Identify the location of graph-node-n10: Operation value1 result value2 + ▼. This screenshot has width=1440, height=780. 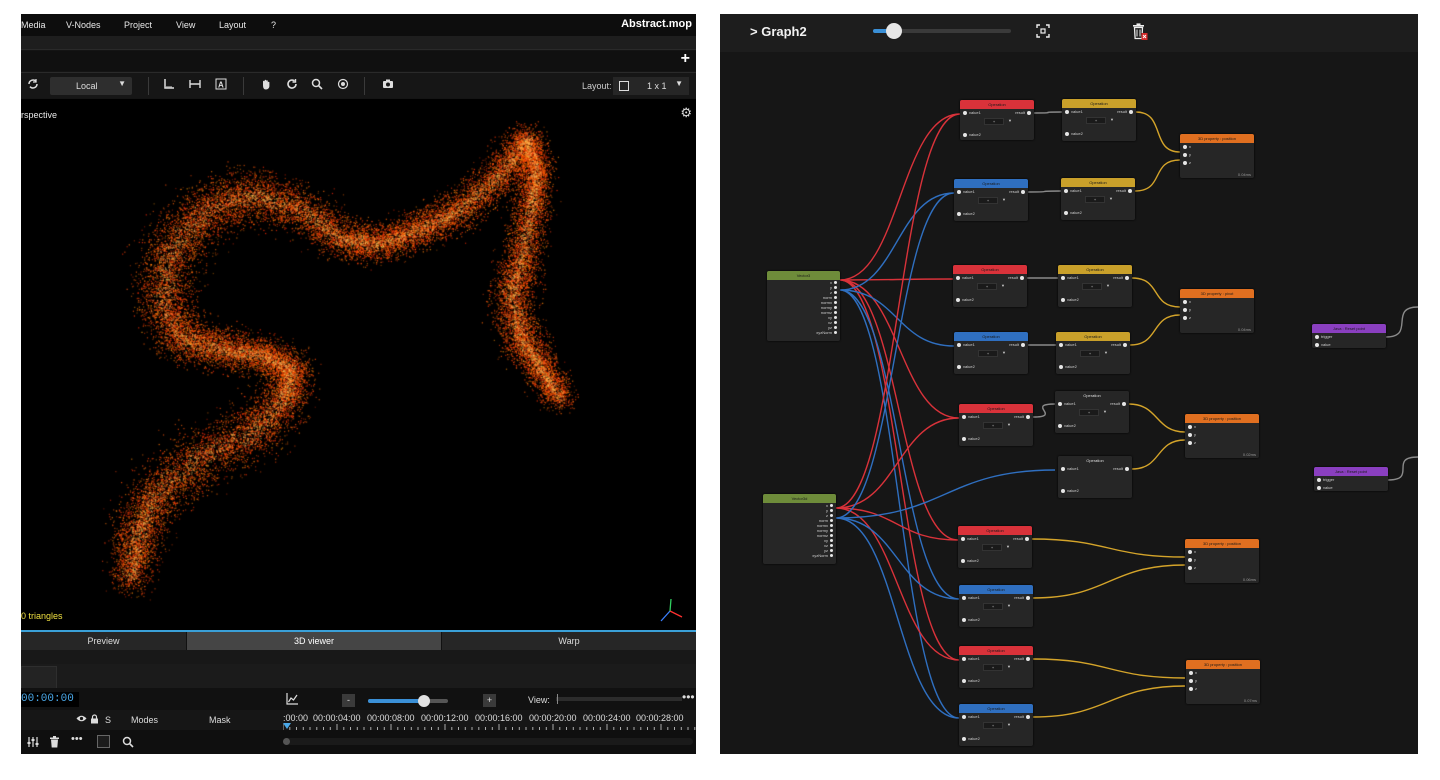
(991, 353).